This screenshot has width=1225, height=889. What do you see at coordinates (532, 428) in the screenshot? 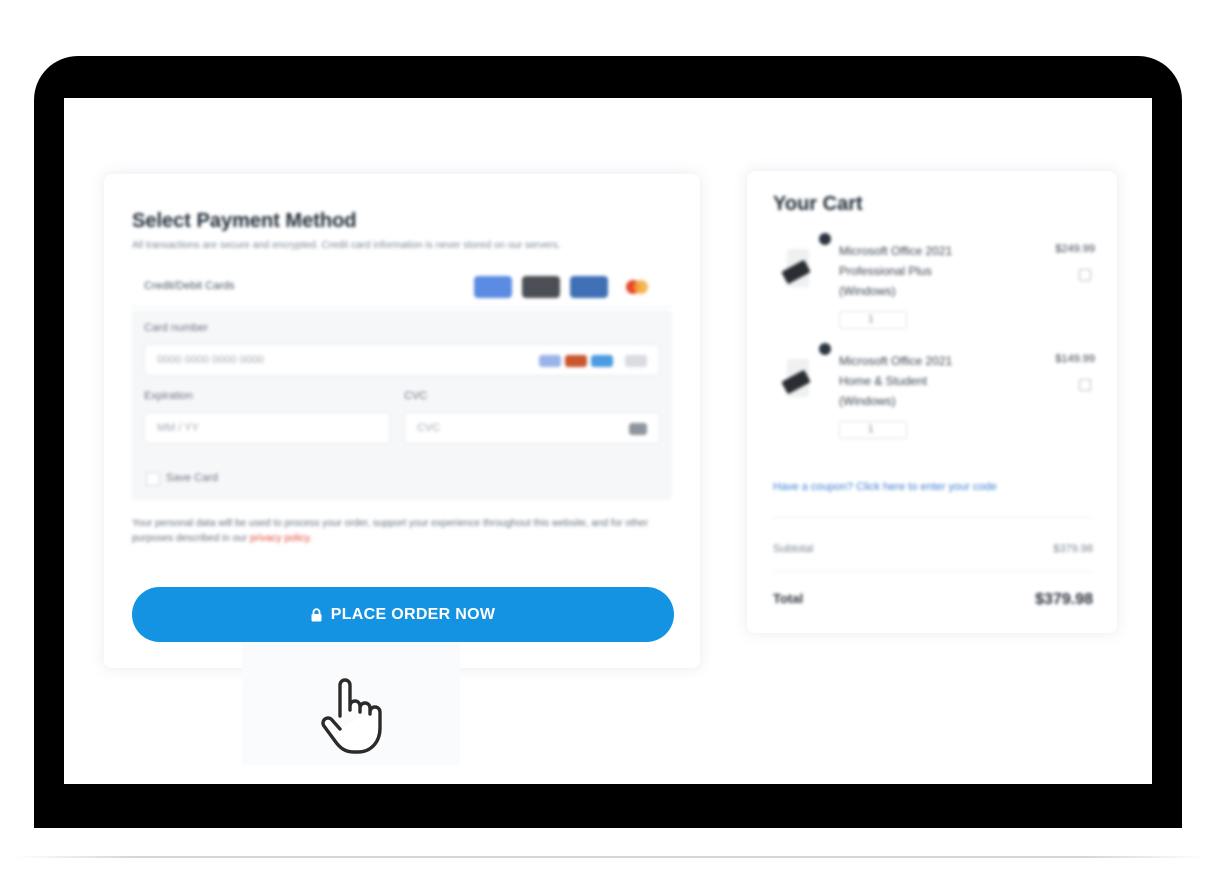
I see `cvc-input: CVC` at bounding box center [532, 428].